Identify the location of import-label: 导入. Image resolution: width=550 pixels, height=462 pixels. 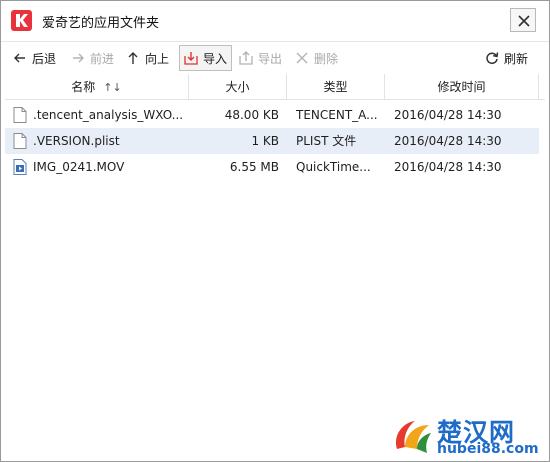
(215, 58).